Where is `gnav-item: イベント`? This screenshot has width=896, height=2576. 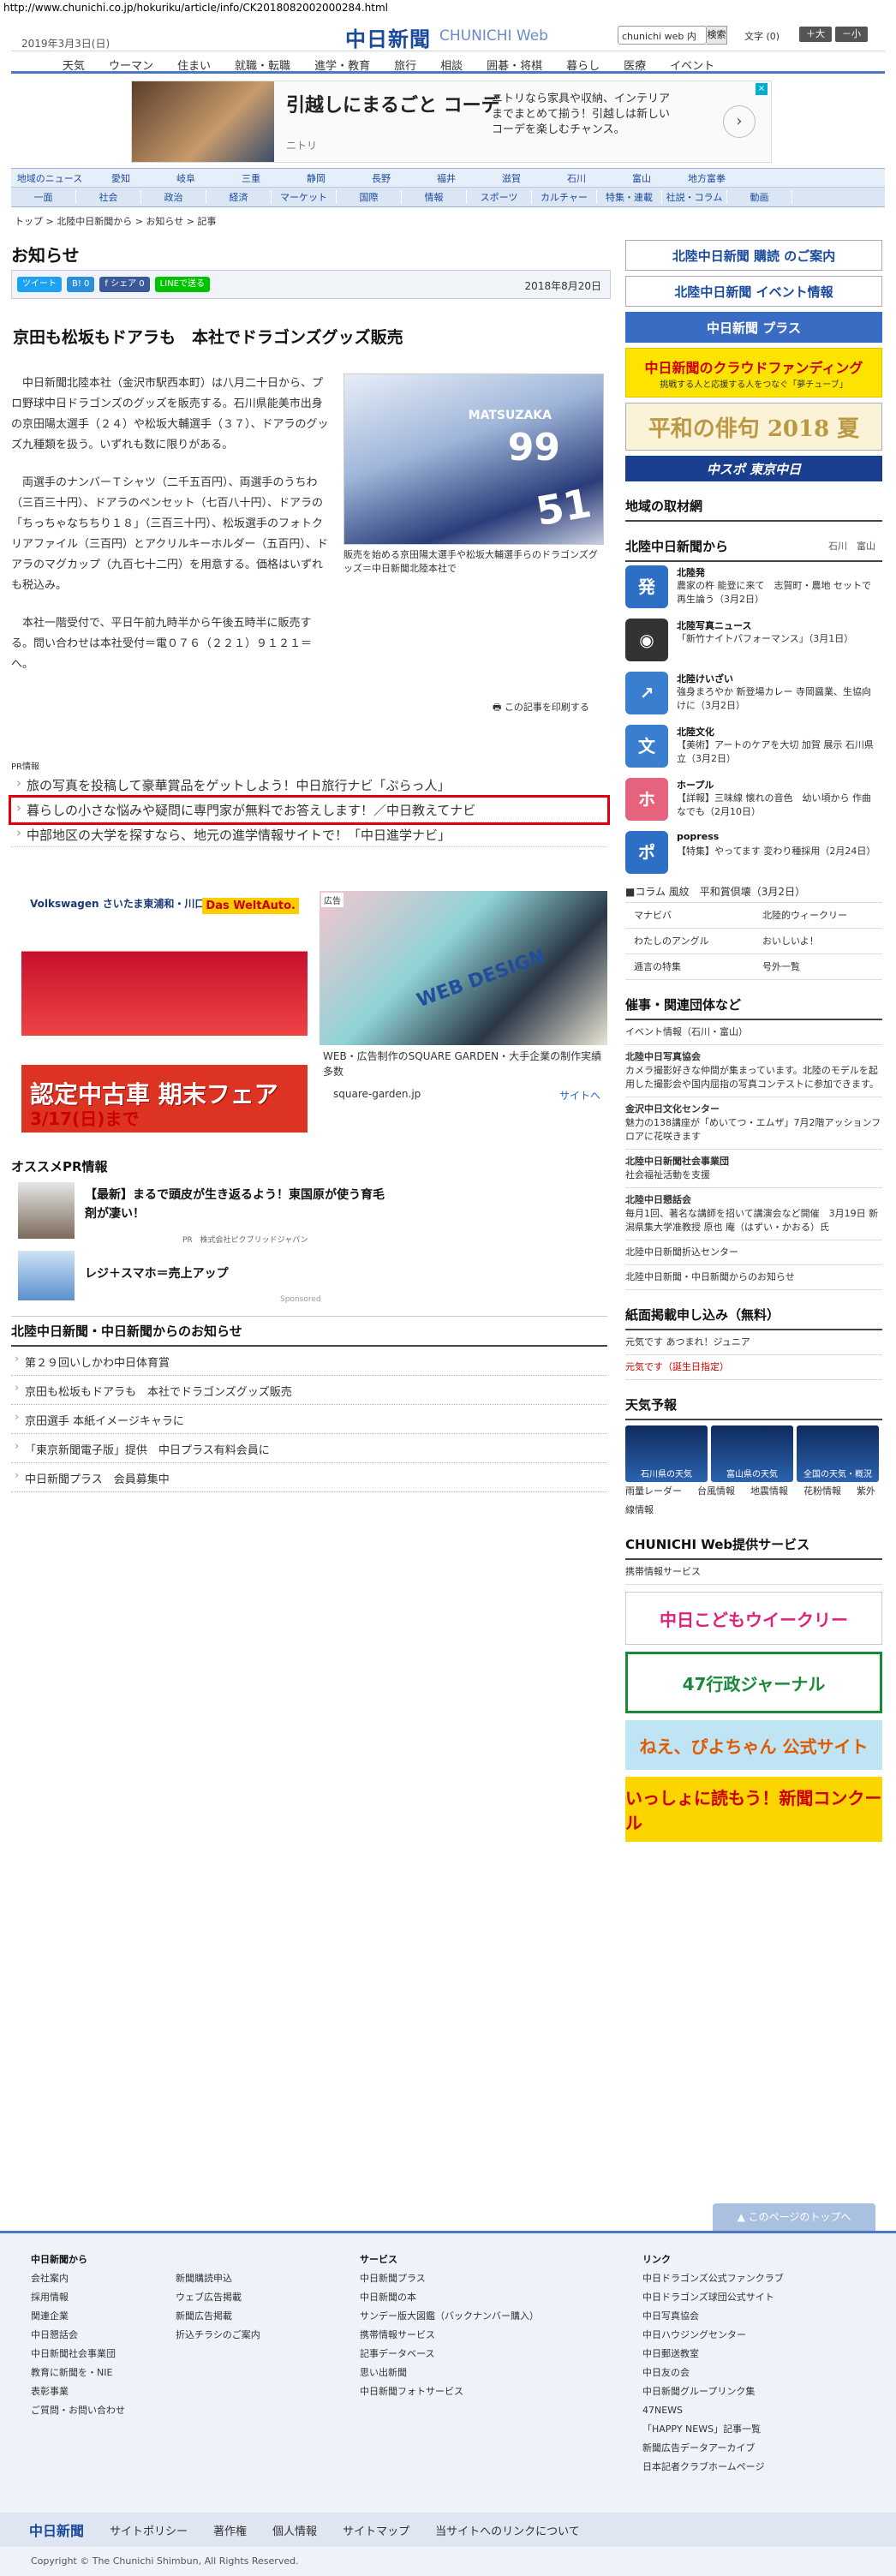
gnav-item: イベント is located at coordinates (692, 62).